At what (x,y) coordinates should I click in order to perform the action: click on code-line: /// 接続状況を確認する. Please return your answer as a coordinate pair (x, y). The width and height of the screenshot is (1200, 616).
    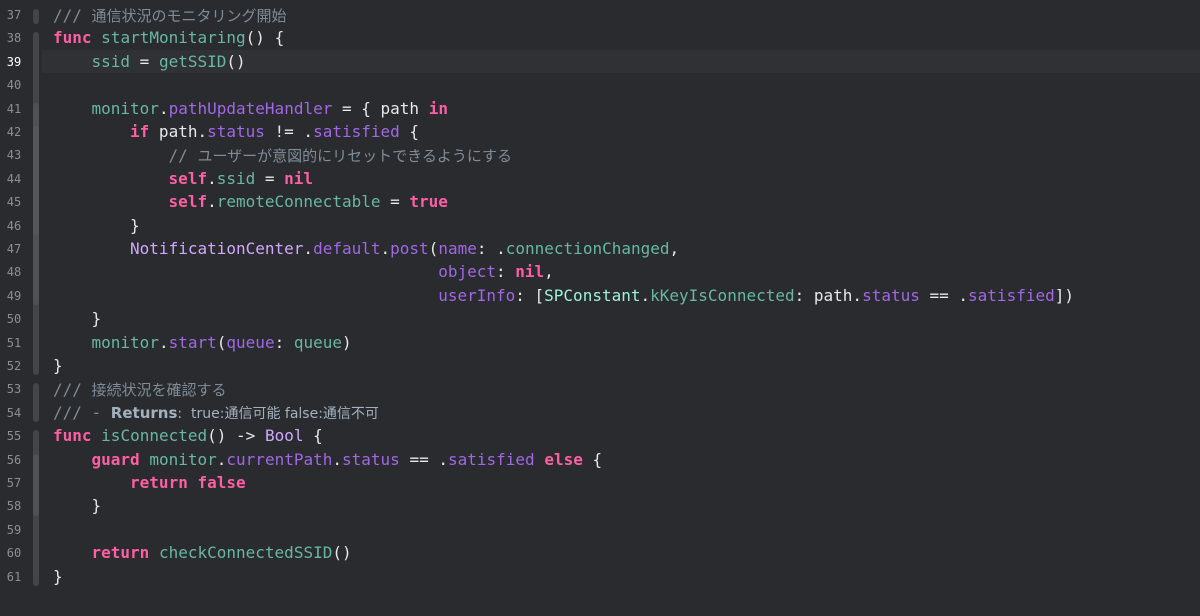
    Looking at the image, I should click on (140, 389).